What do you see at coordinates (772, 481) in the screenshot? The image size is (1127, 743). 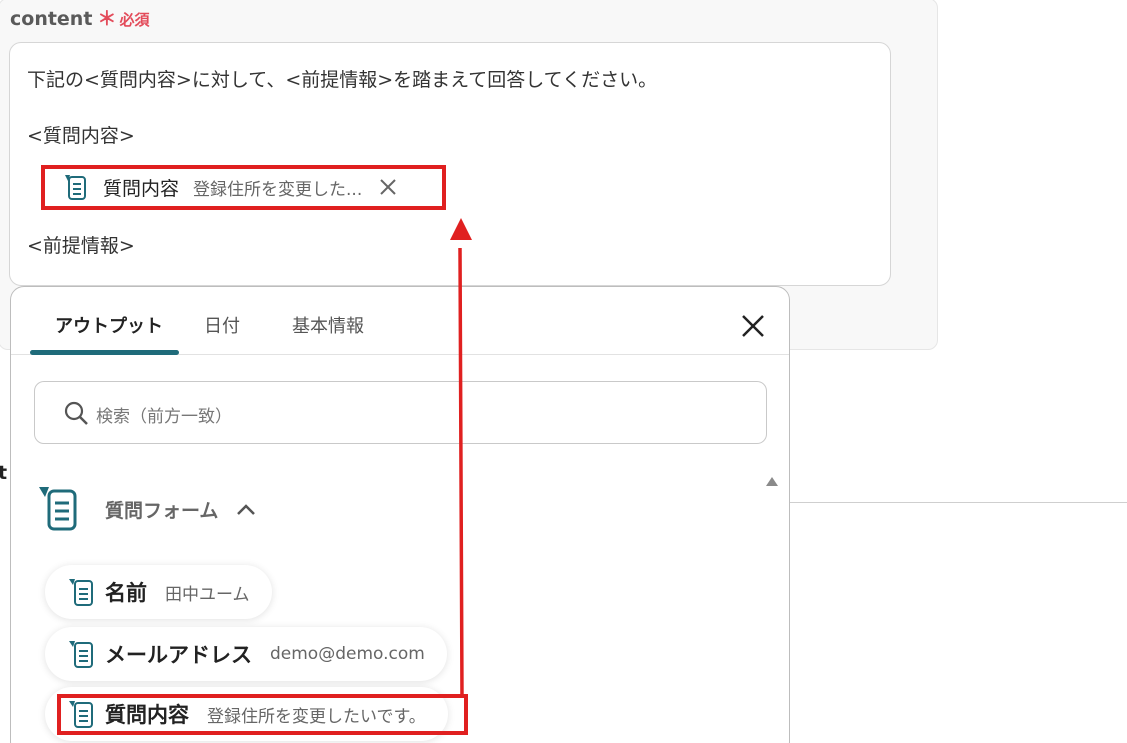 I see `scroll-up-arrow-icon` at bounding box center [772, 481].